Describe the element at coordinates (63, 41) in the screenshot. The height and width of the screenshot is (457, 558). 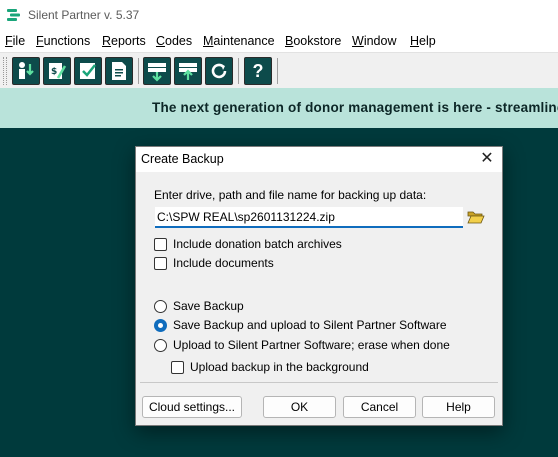
I see `menu-functions: Functions` at that location.